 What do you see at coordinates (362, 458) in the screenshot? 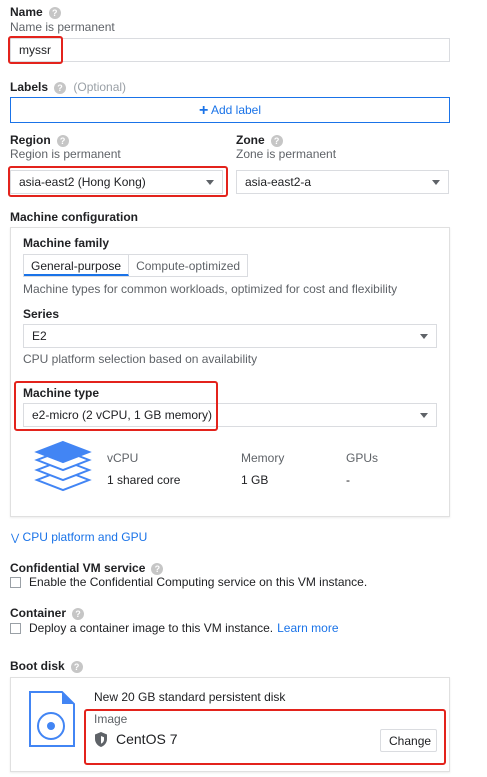
I see `spec-header-gpus: GPUs` at bounding box center [362, 458].